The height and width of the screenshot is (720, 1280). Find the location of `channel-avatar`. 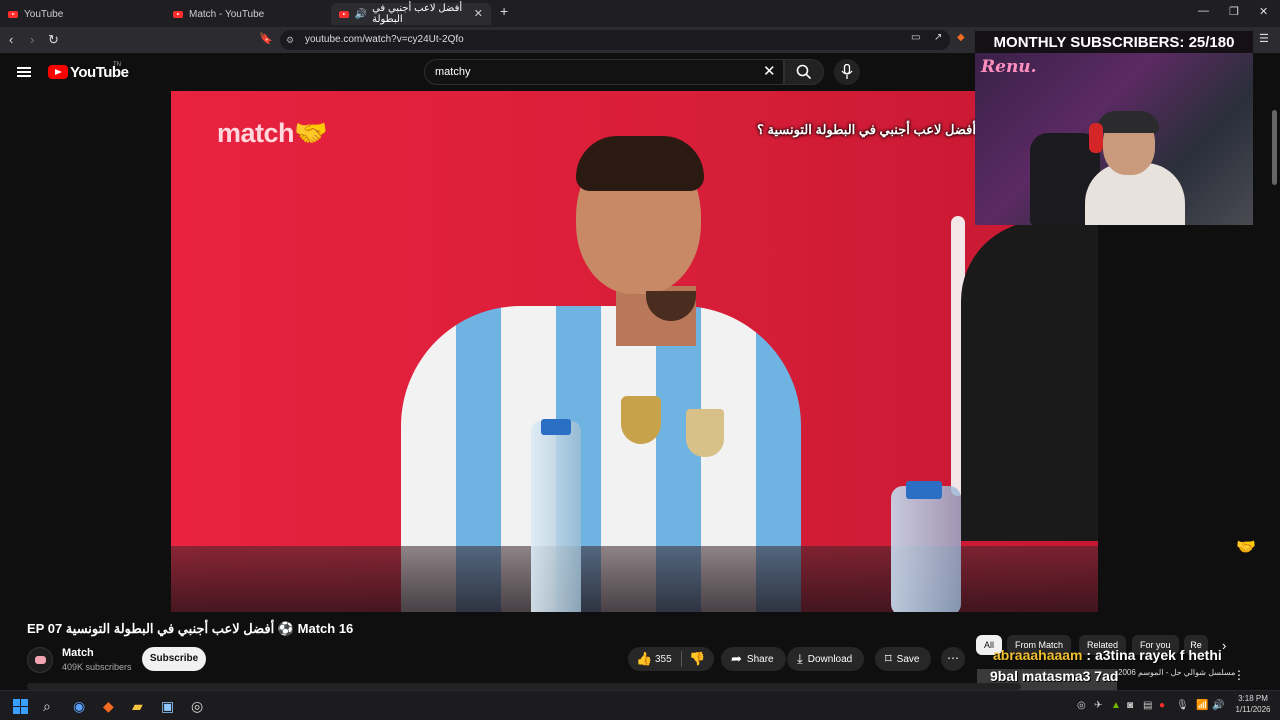

channel-avatar is located at coordinates (40, 660).